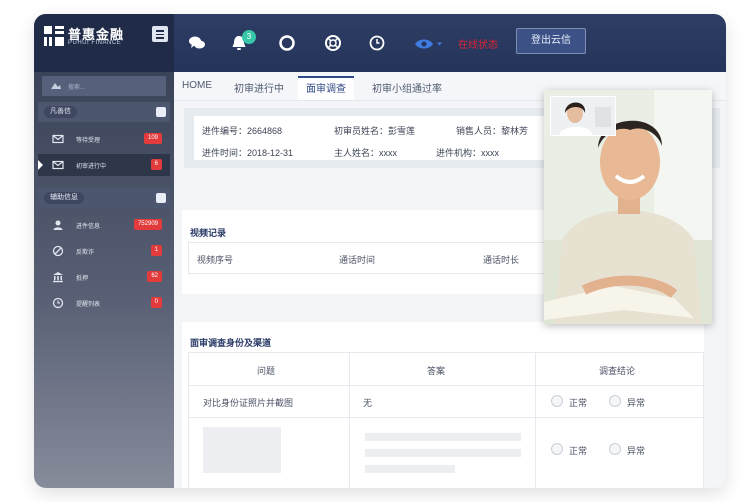 The height and width of the screenshot is (502, 744). I want to click on refresh-circle-icon, so click(287, 43).